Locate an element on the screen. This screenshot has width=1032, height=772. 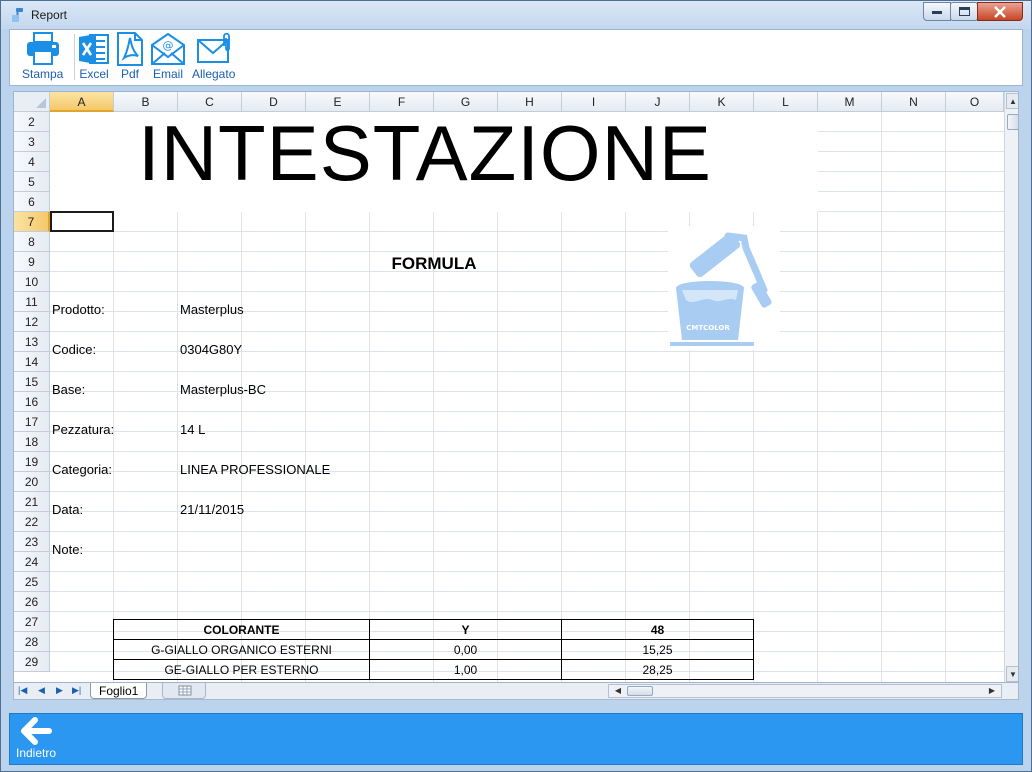
last-sheet-icon: ▶| is located at coordinates (76, 690).